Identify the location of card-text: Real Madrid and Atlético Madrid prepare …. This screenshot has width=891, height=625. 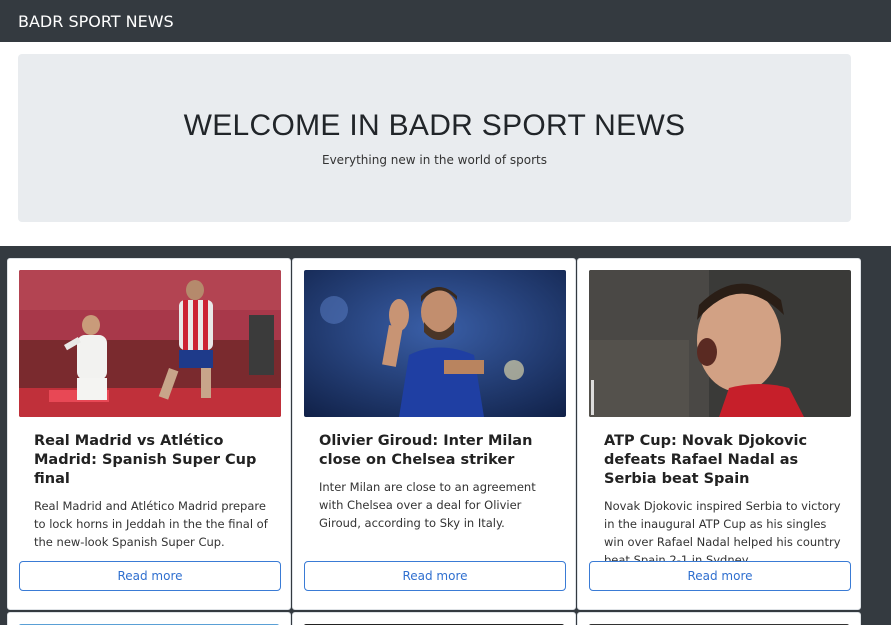
(151, 524).